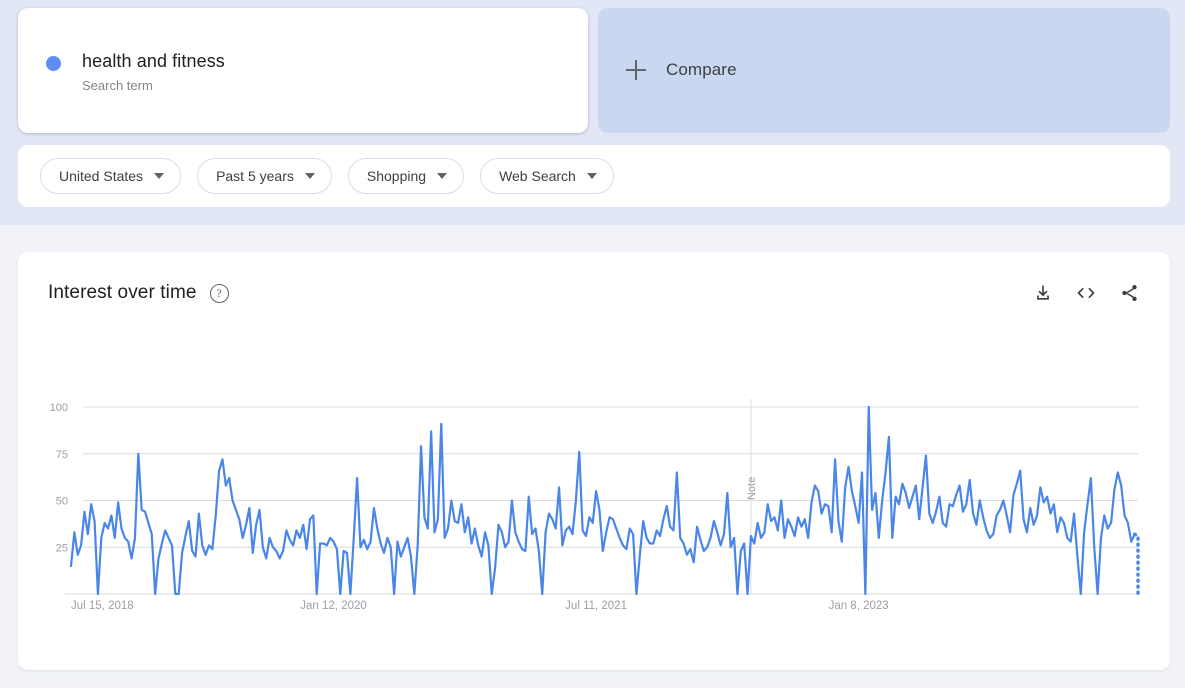 The width and height of the screenshot is (1185, 688). I want to click on plus-icon, so click(636, 70).